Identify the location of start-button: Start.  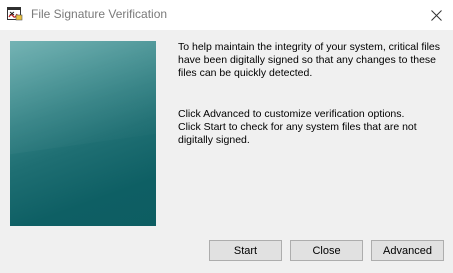
(245, 250).